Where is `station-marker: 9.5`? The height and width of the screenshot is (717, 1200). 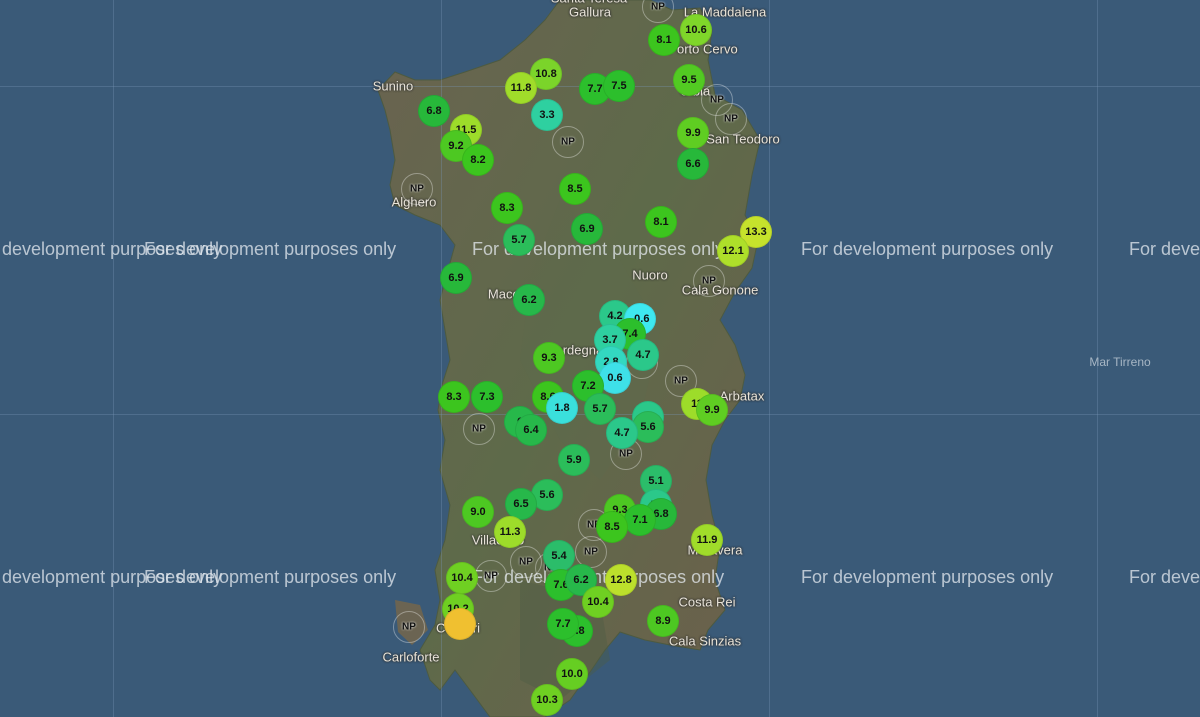 station-marker: 9.5 is located at coordinates (689, 80).